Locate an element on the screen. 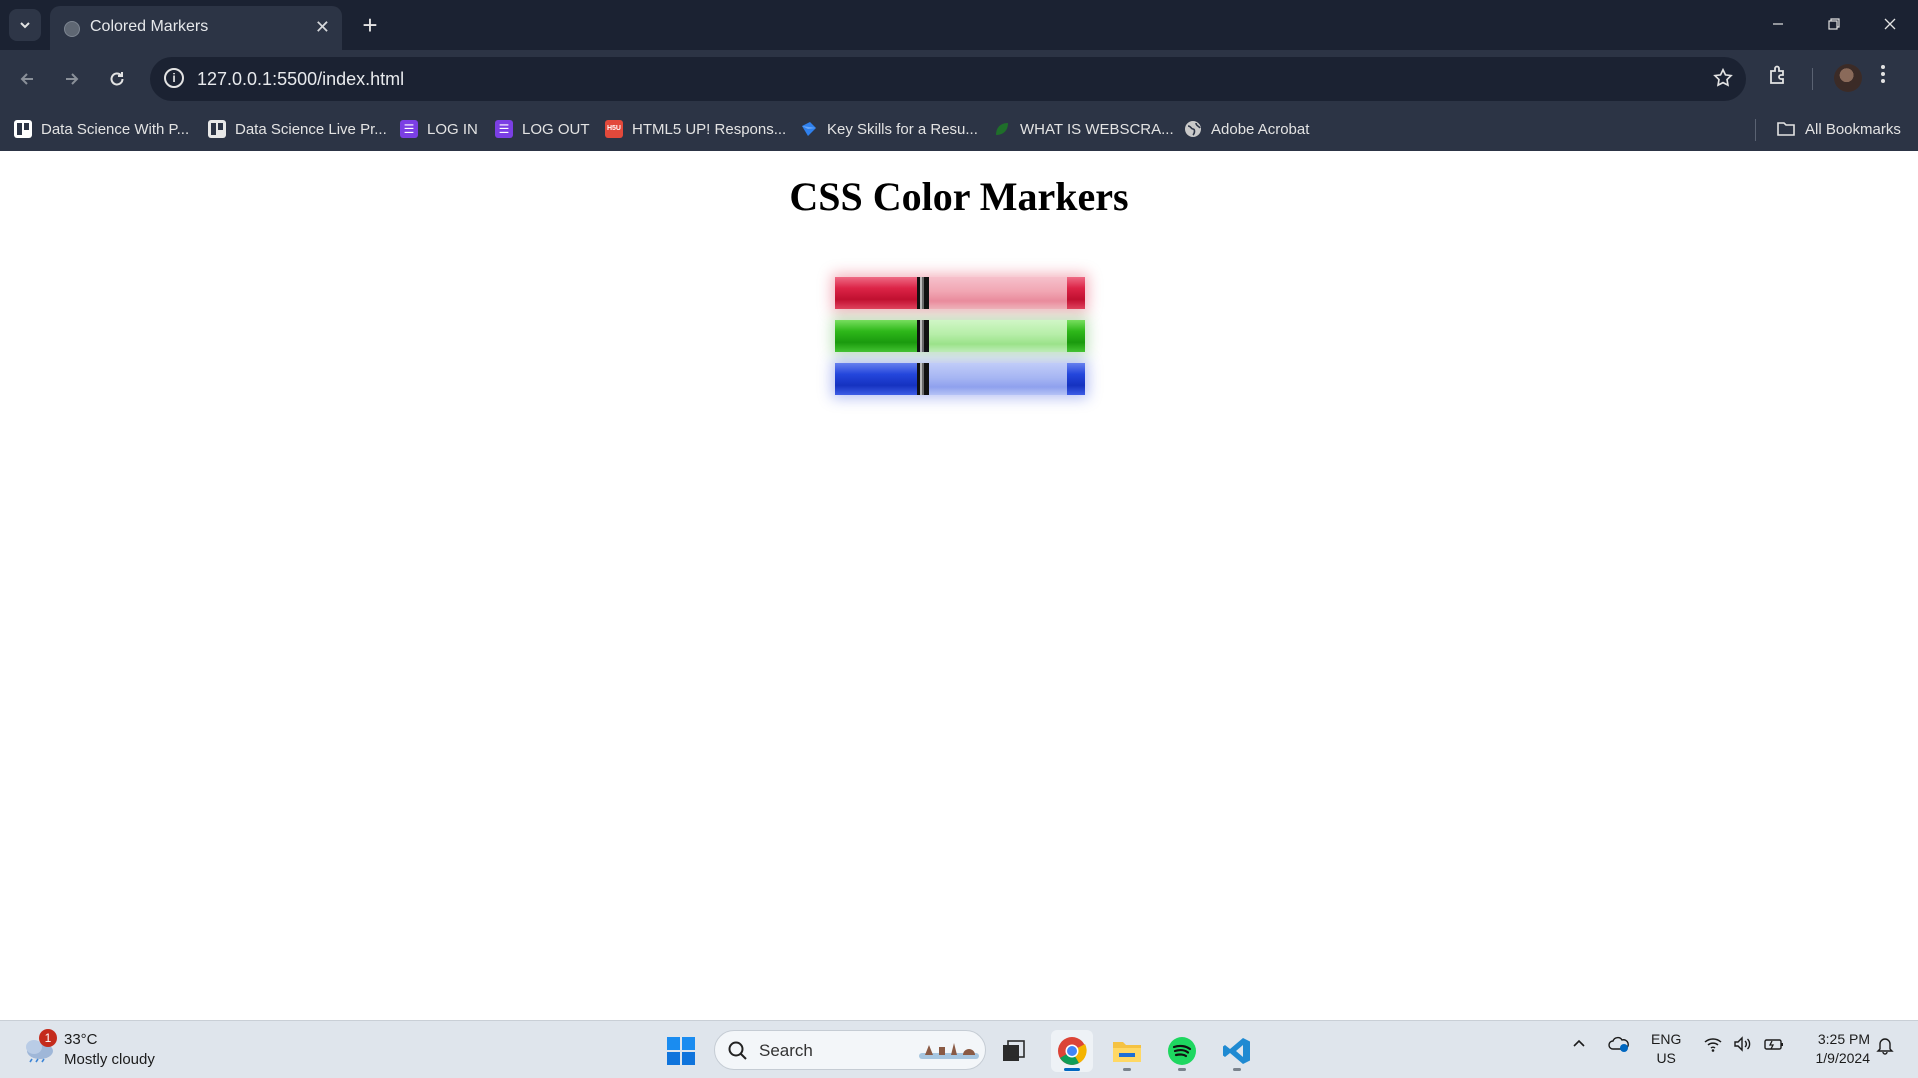  taskbar-file-explorer is located at coordinates (1127, 1051).